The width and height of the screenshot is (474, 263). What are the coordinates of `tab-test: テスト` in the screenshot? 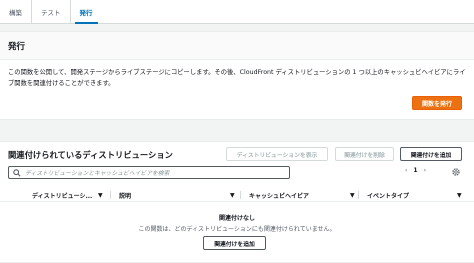 It's located at (50, 11).